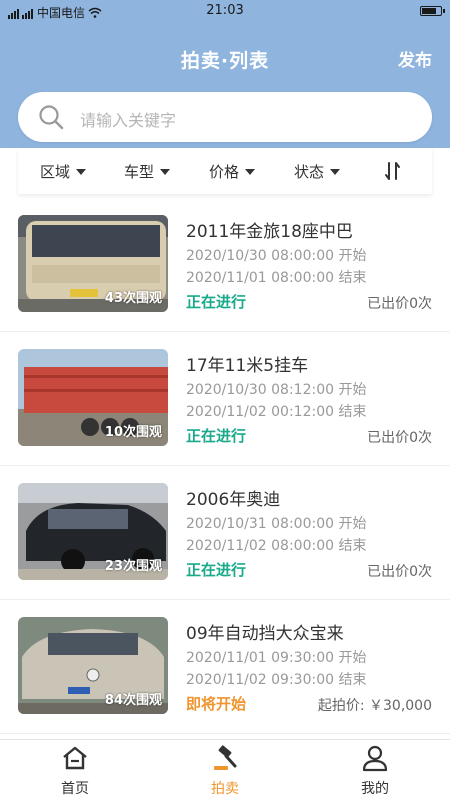 The image size is (450, 800). What do you see at coordinates (75, 758) in the screenshot?
I see `home-icon` at bounding box center [75, 758].